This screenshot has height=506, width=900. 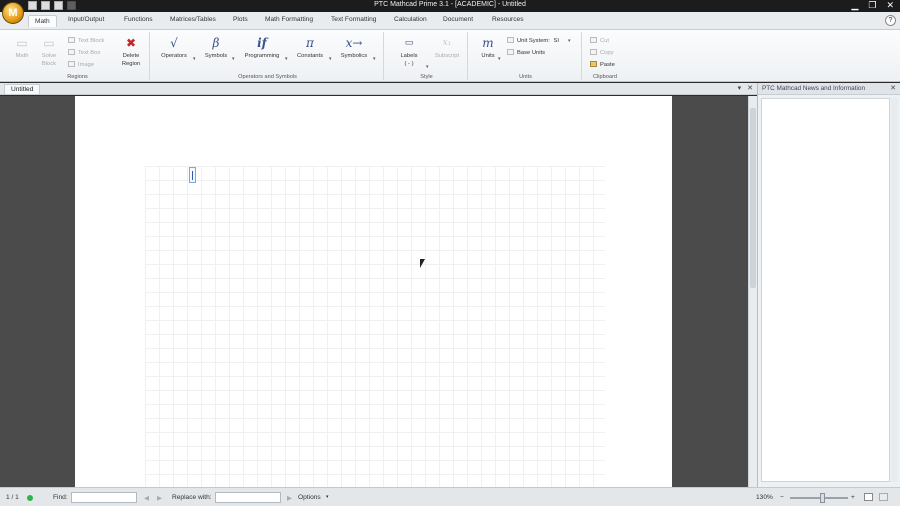 I want to click on calculation-status-icon, so click(x=30, y=498).